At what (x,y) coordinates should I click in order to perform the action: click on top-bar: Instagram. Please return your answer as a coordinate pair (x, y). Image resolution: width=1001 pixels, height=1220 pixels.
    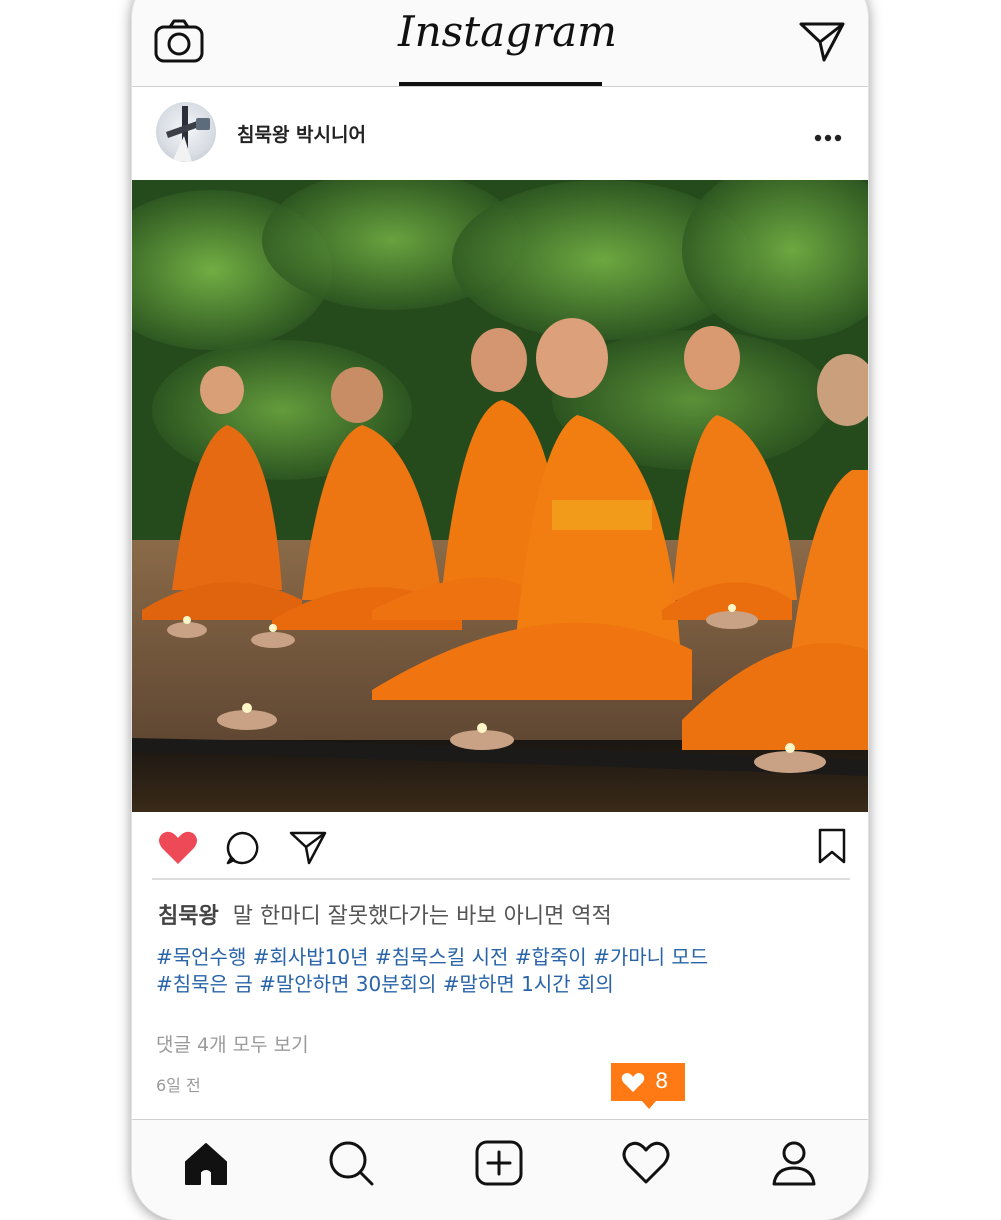
    Looking at the image, I should click on (500, 43).